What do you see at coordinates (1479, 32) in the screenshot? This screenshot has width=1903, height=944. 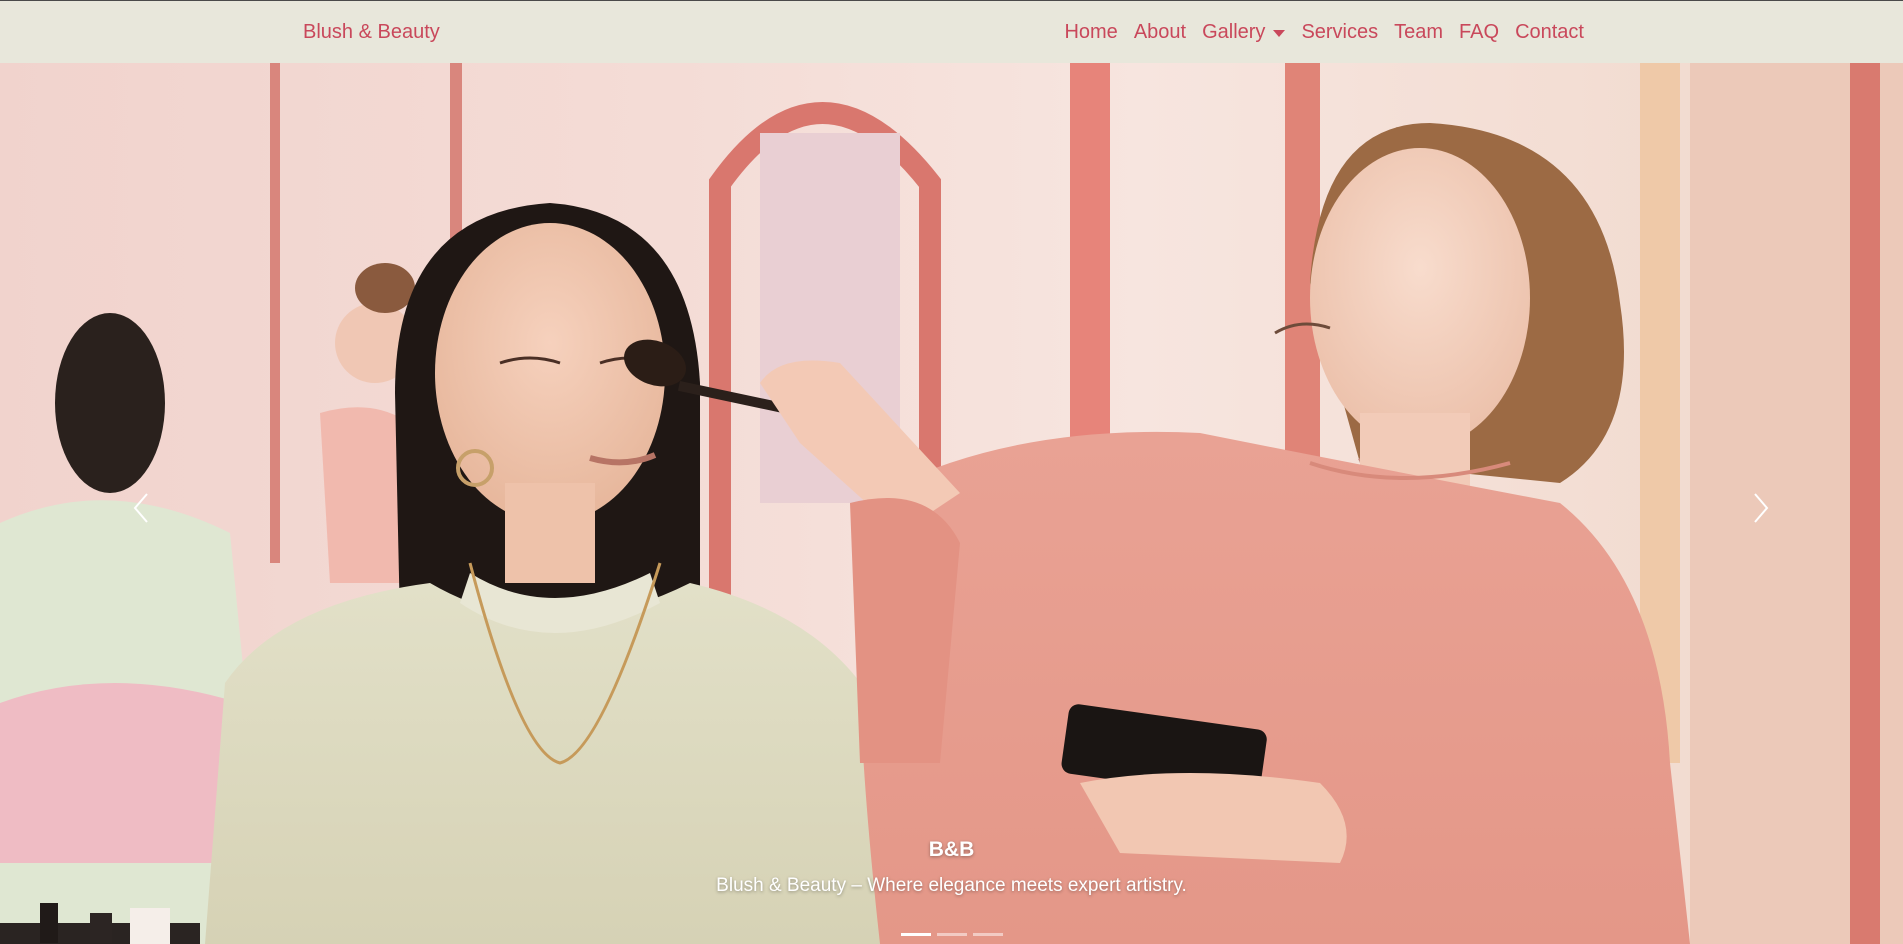 I see `nav-link-faq: FAQ` at bounding box center [1479, 32].